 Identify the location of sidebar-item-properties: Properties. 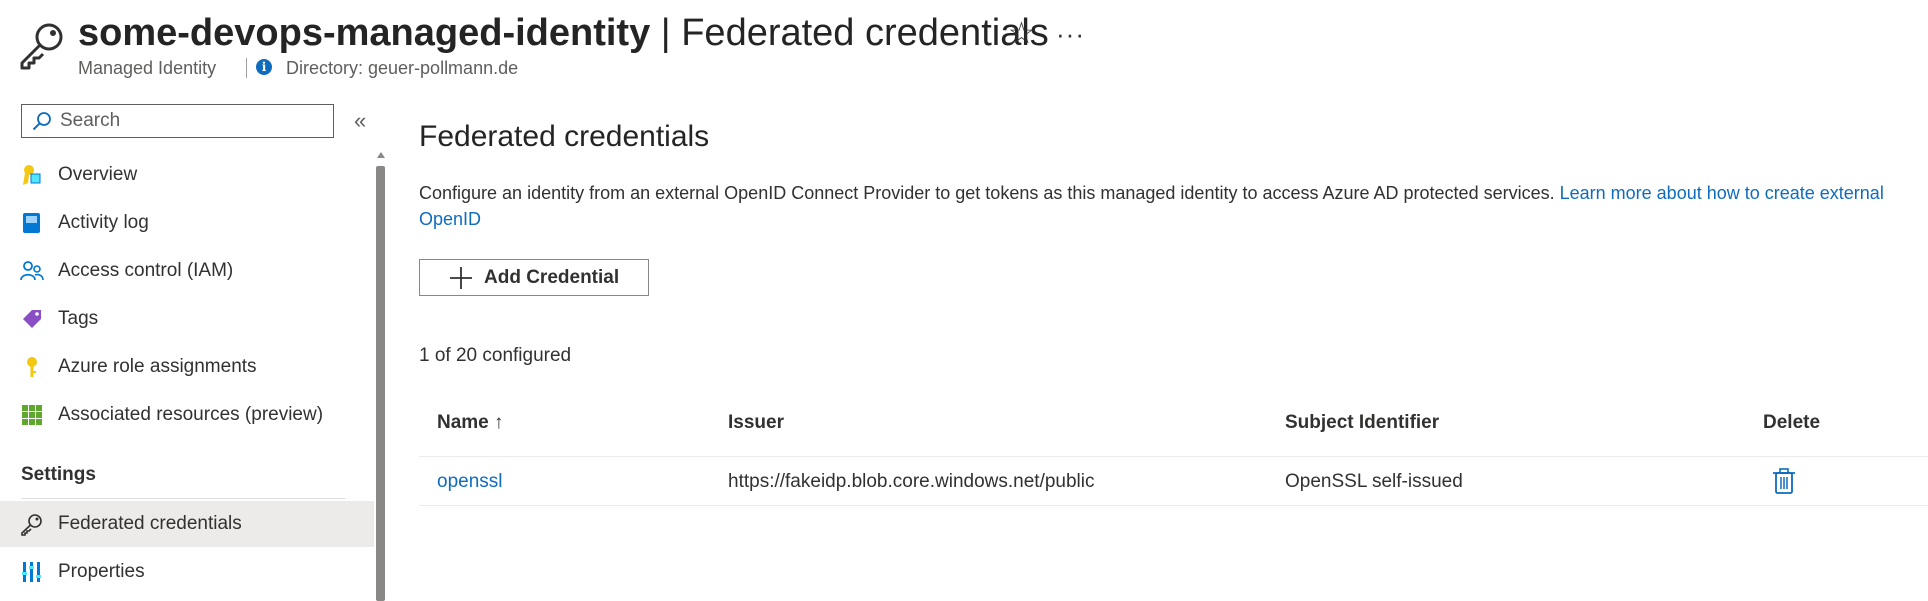
(187, 572).